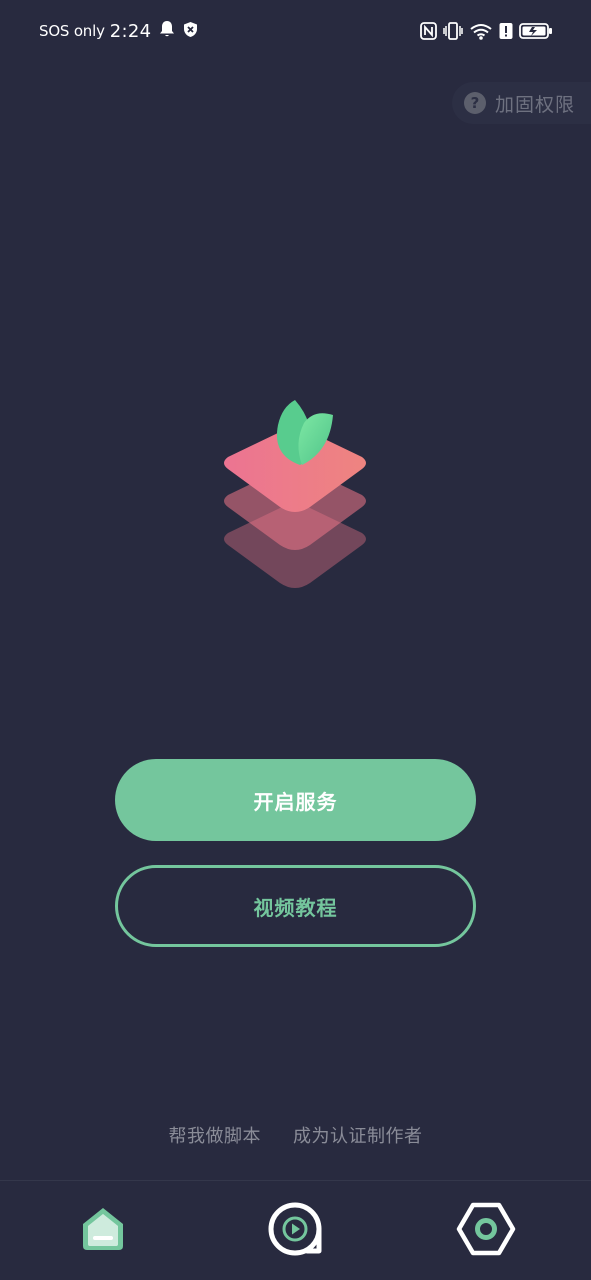 This screenshot has height=1280, width=591. I want to click on nav-tab-settings, so click(486, 1231).